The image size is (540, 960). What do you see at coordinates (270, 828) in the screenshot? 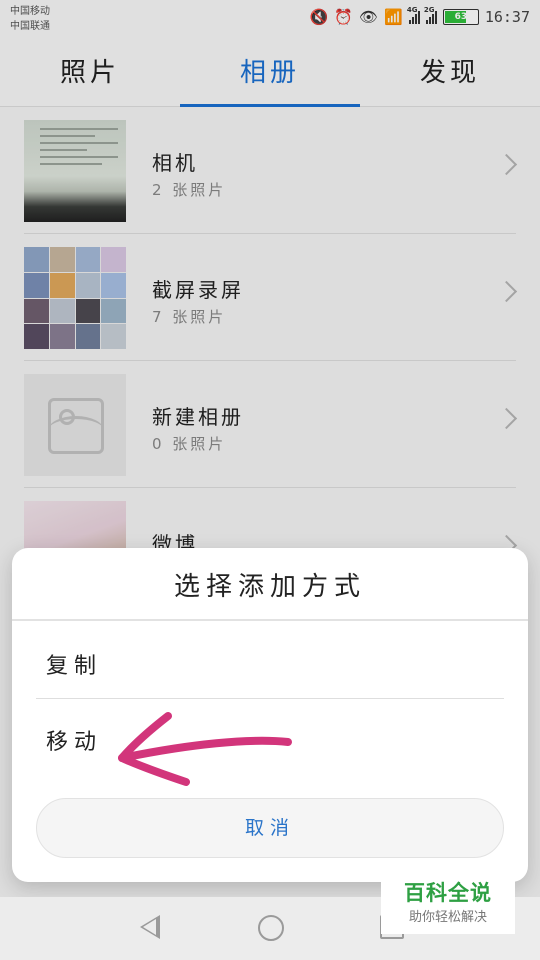
I see `cancel-button: 取消` at bounding box center [270, 828].